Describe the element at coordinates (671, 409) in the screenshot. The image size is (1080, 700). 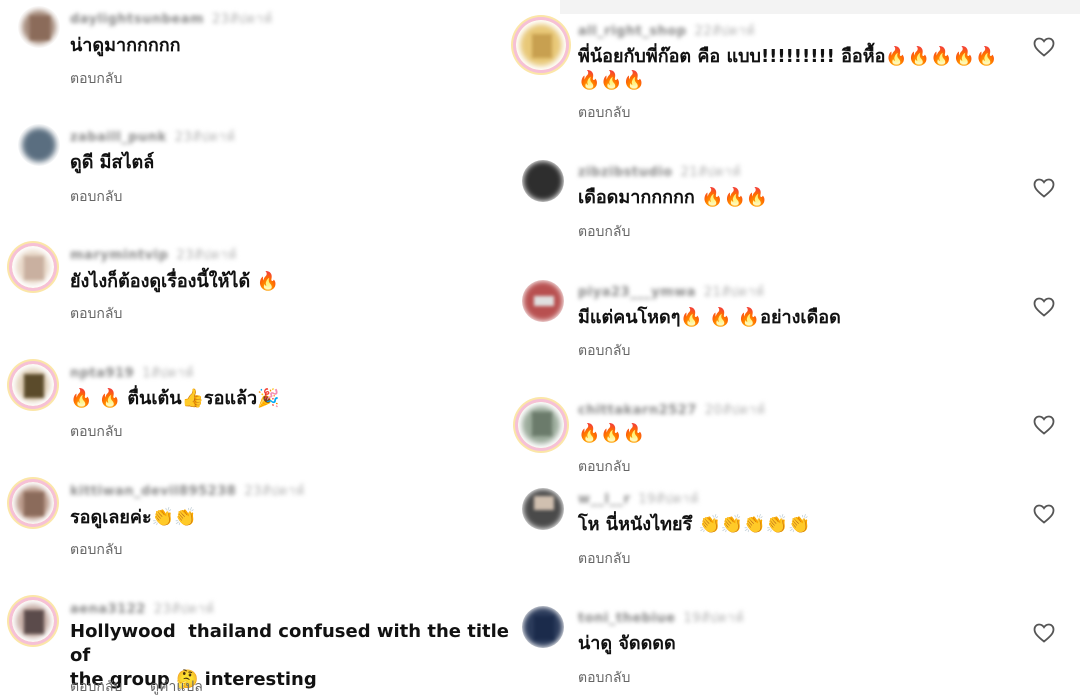
I see `comment-username: chittakarn2527 20สัปดาห์` at that location.